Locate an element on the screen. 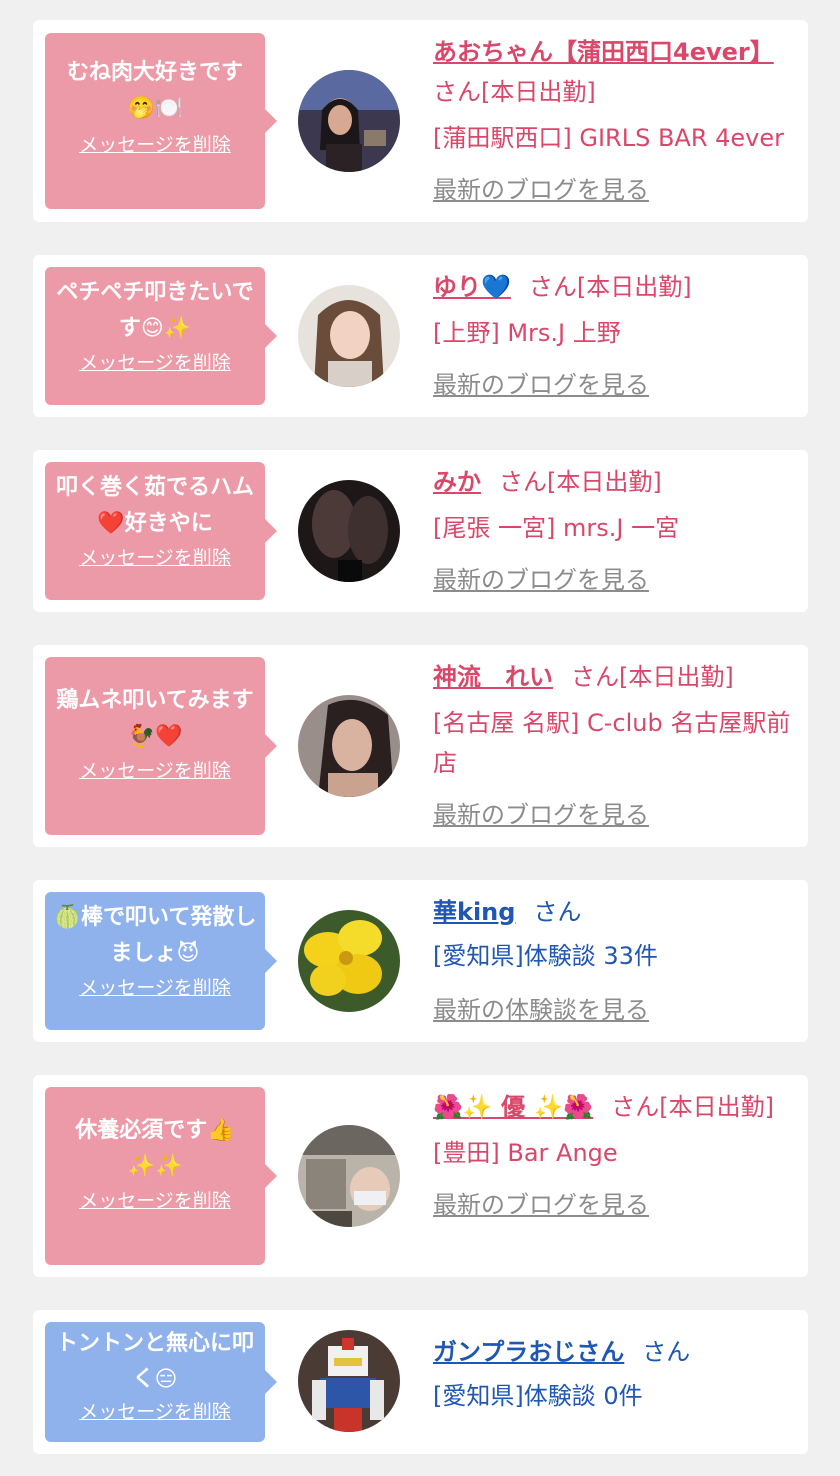 This screenshot has width=840, height=1476. name-line: 🌺✨ 優 ✨🌺 さん[本日出勤] is located at coordinates (613, 1107).